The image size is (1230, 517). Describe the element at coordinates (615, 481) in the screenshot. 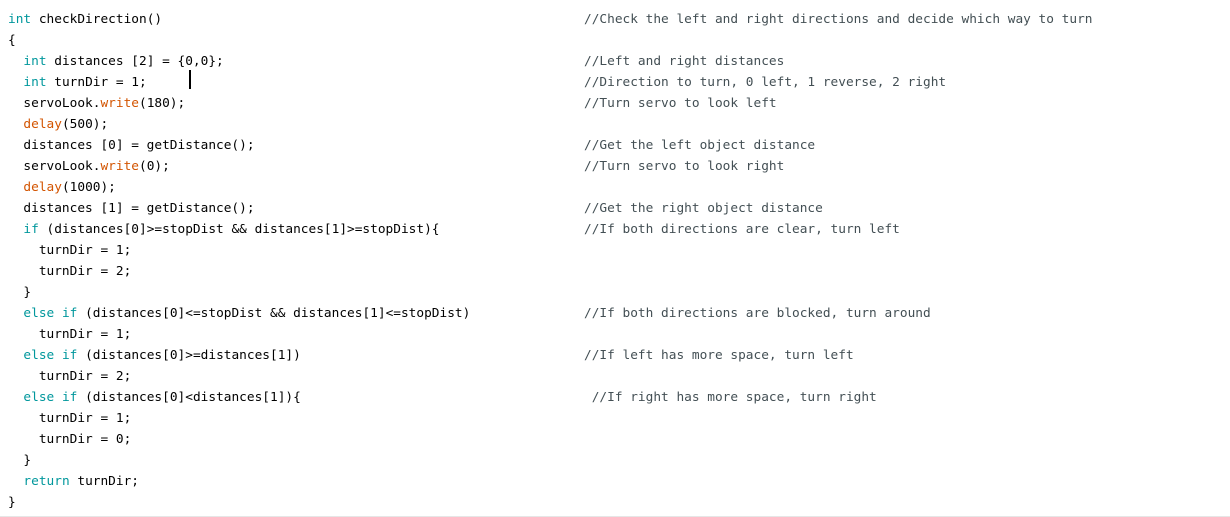

I see `code-line: return turnDir;` at that location.